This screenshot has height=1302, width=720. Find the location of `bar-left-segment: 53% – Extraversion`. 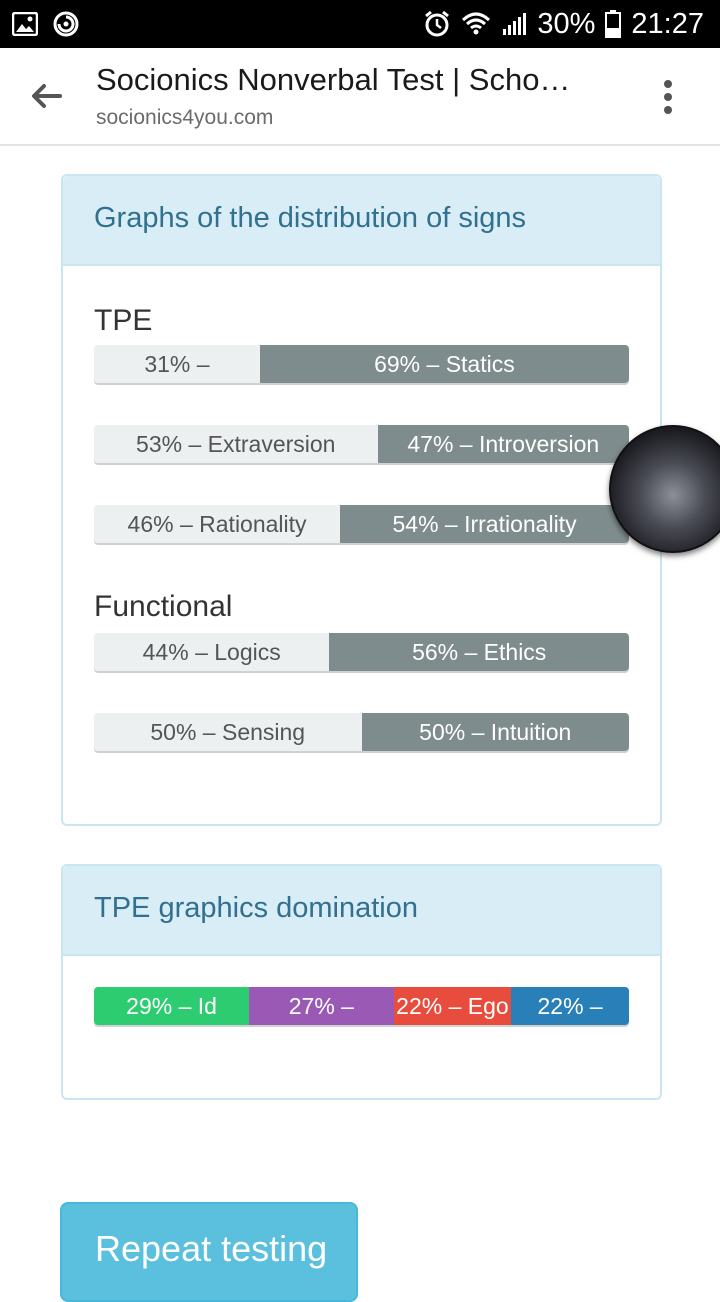

bar-left-segment: 53% – Extraversion is located at coordinates (236, 444).